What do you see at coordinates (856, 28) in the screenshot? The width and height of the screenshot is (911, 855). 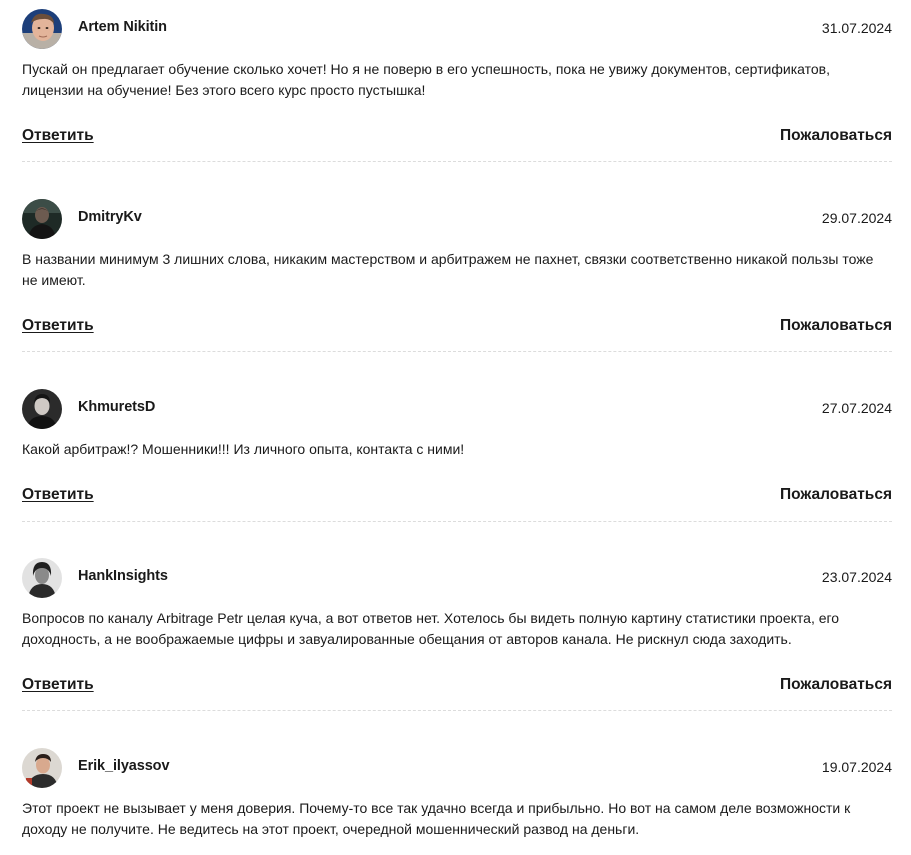 I see `comment-date: 31.07.2024` at bounding box center [856, 28].